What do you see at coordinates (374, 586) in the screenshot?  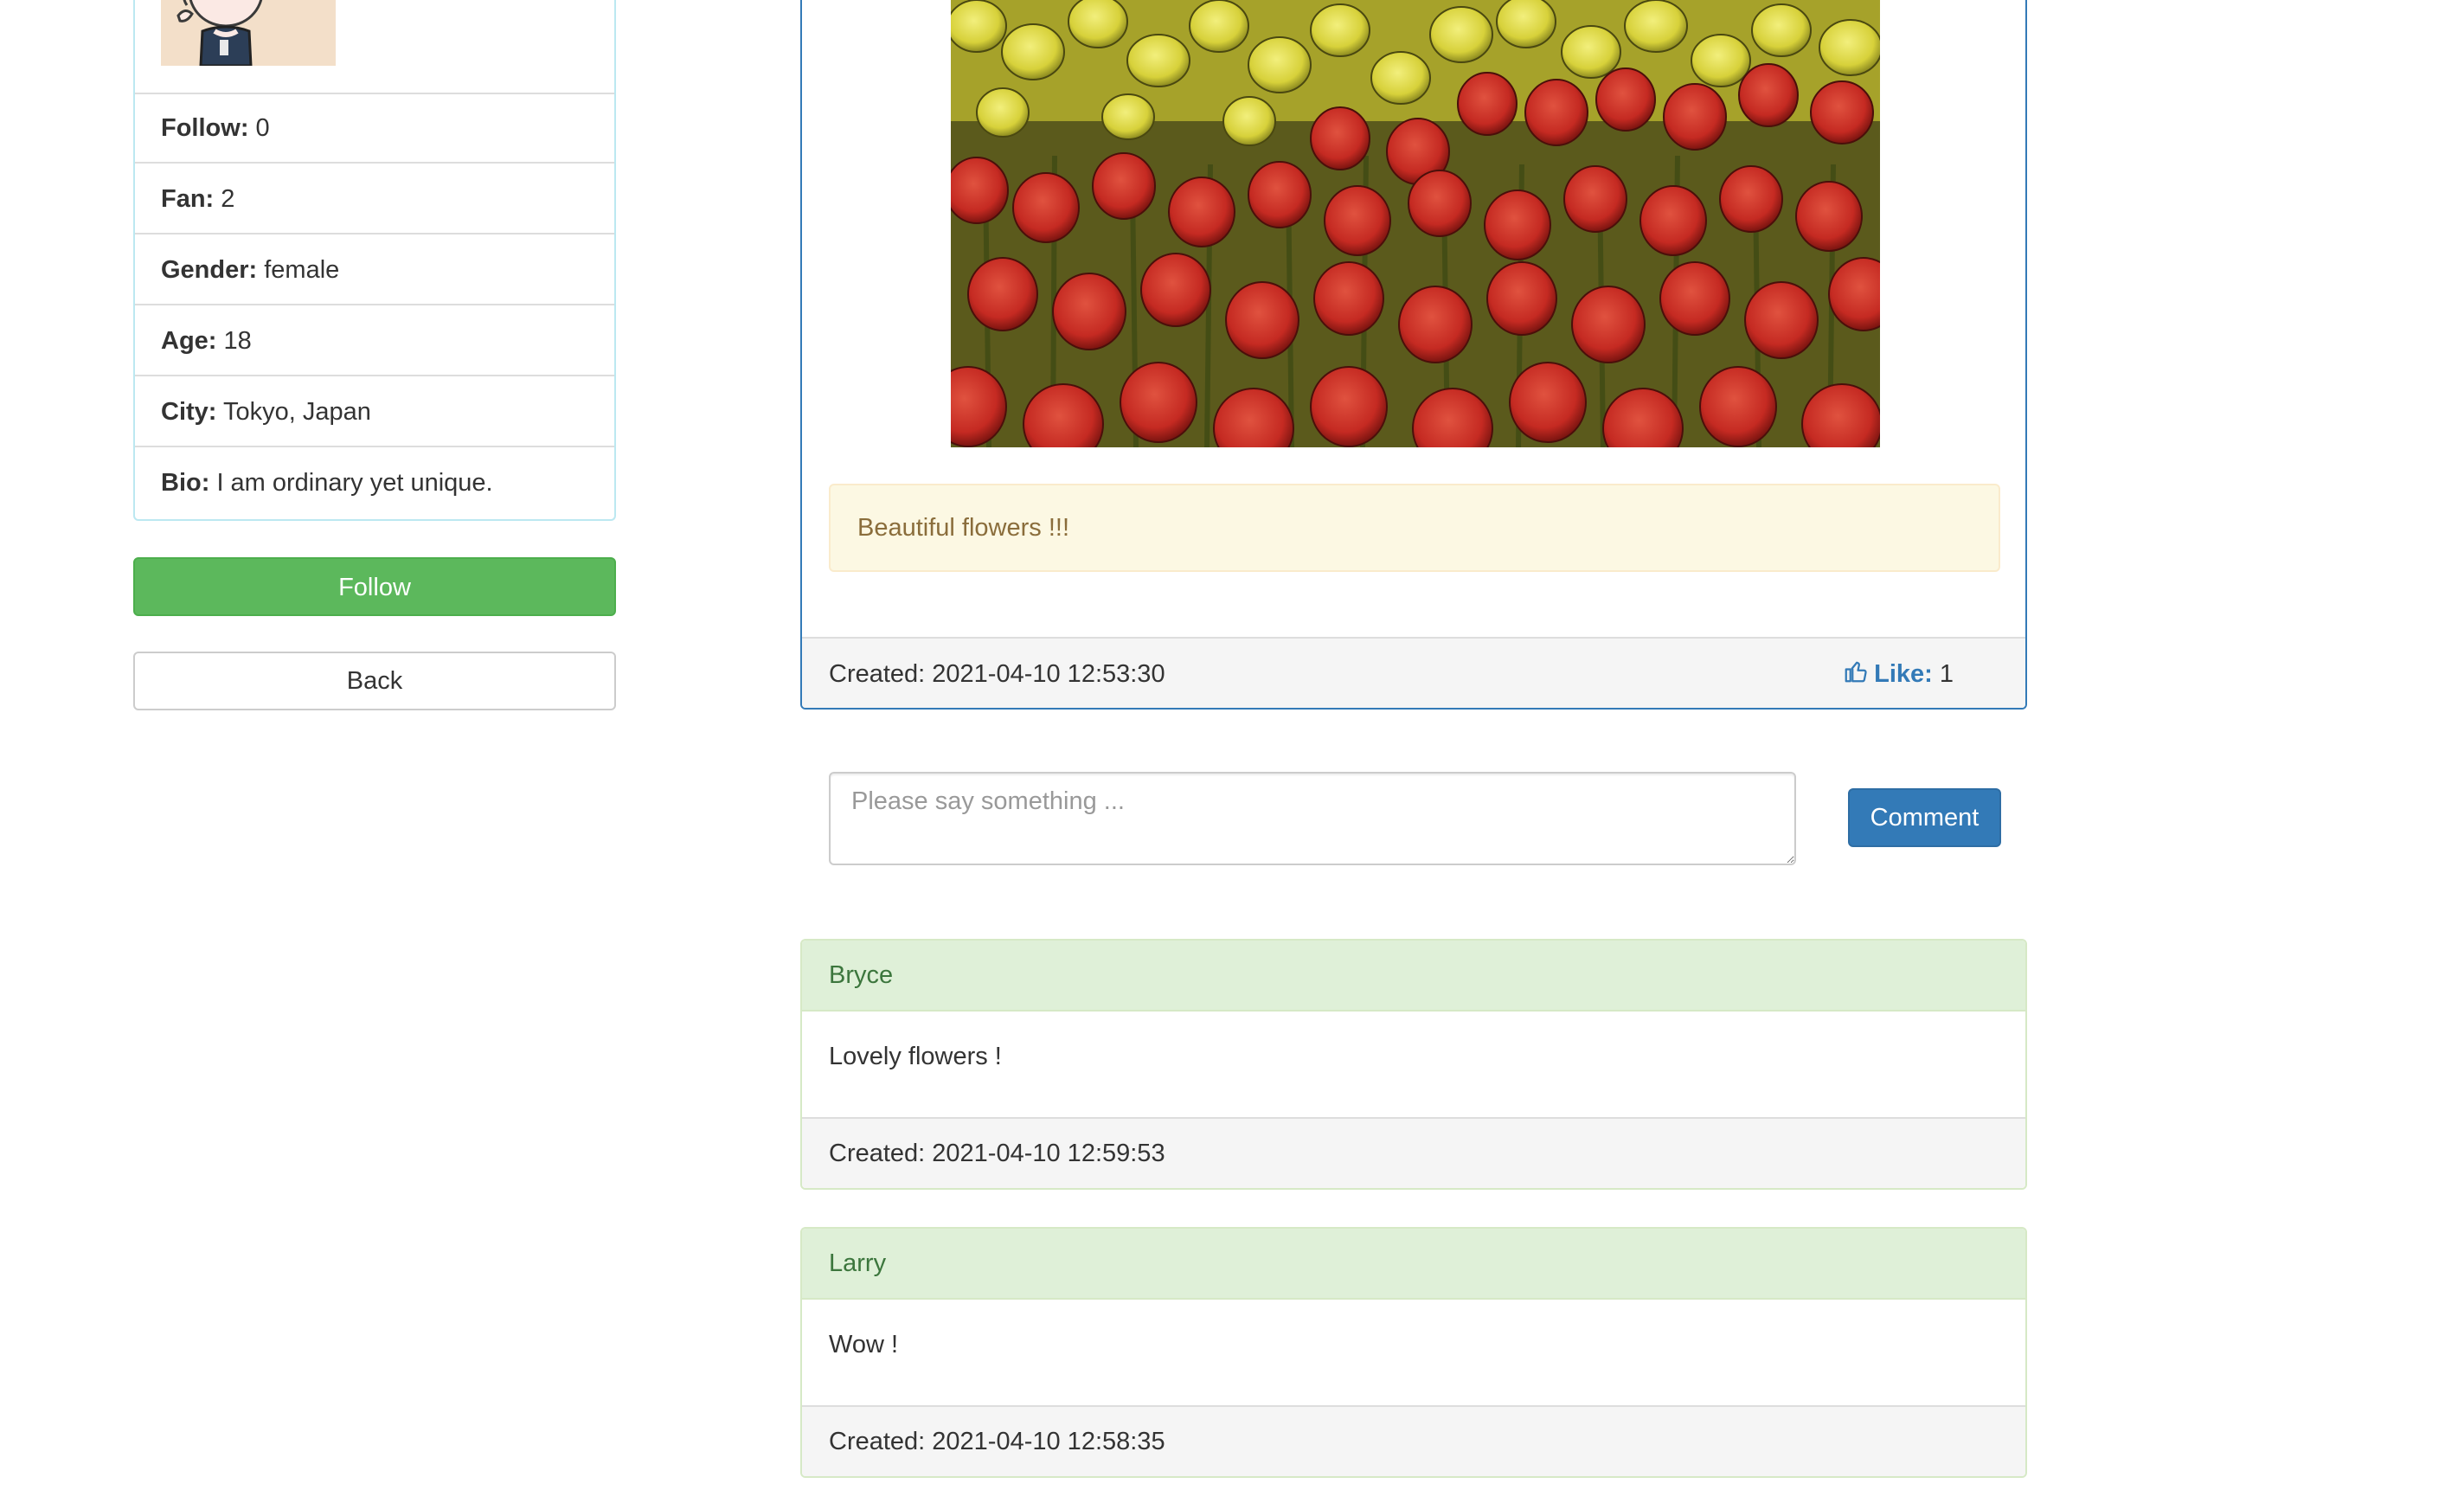 I see `follow-button: Follow` at bounding box center [374, 586].